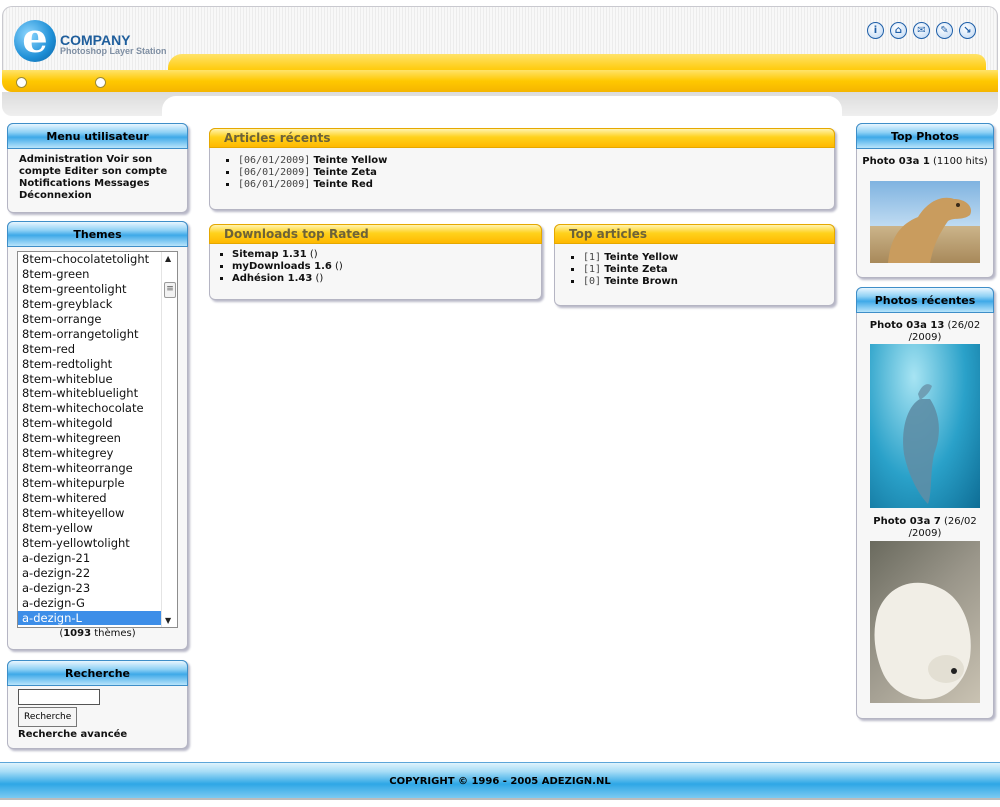  Describe the element at coordinates (97, 588) in the screenshot. I see `theme-option: a-dezign-23` at that location.